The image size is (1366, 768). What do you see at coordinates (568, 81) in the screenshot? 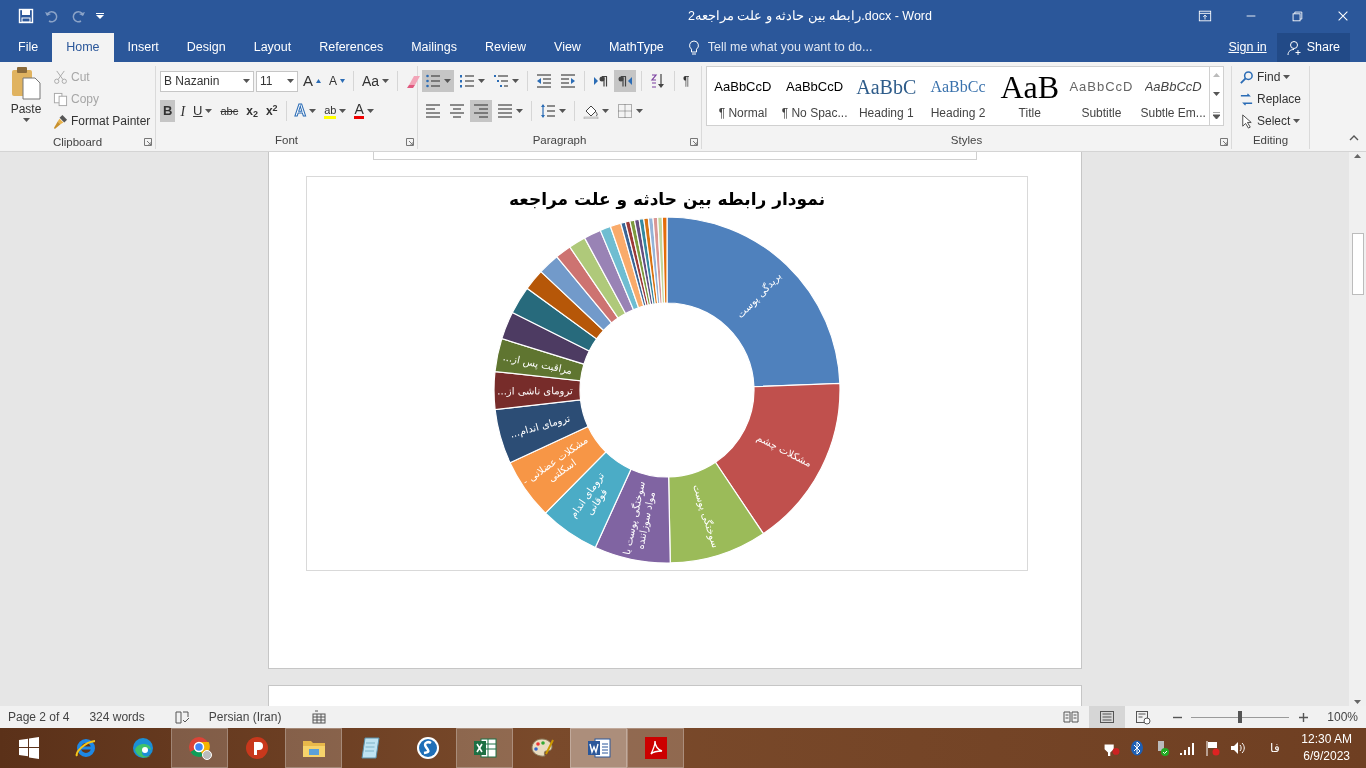
I see `increase-indent-icon` at bounding box center [568, 81].